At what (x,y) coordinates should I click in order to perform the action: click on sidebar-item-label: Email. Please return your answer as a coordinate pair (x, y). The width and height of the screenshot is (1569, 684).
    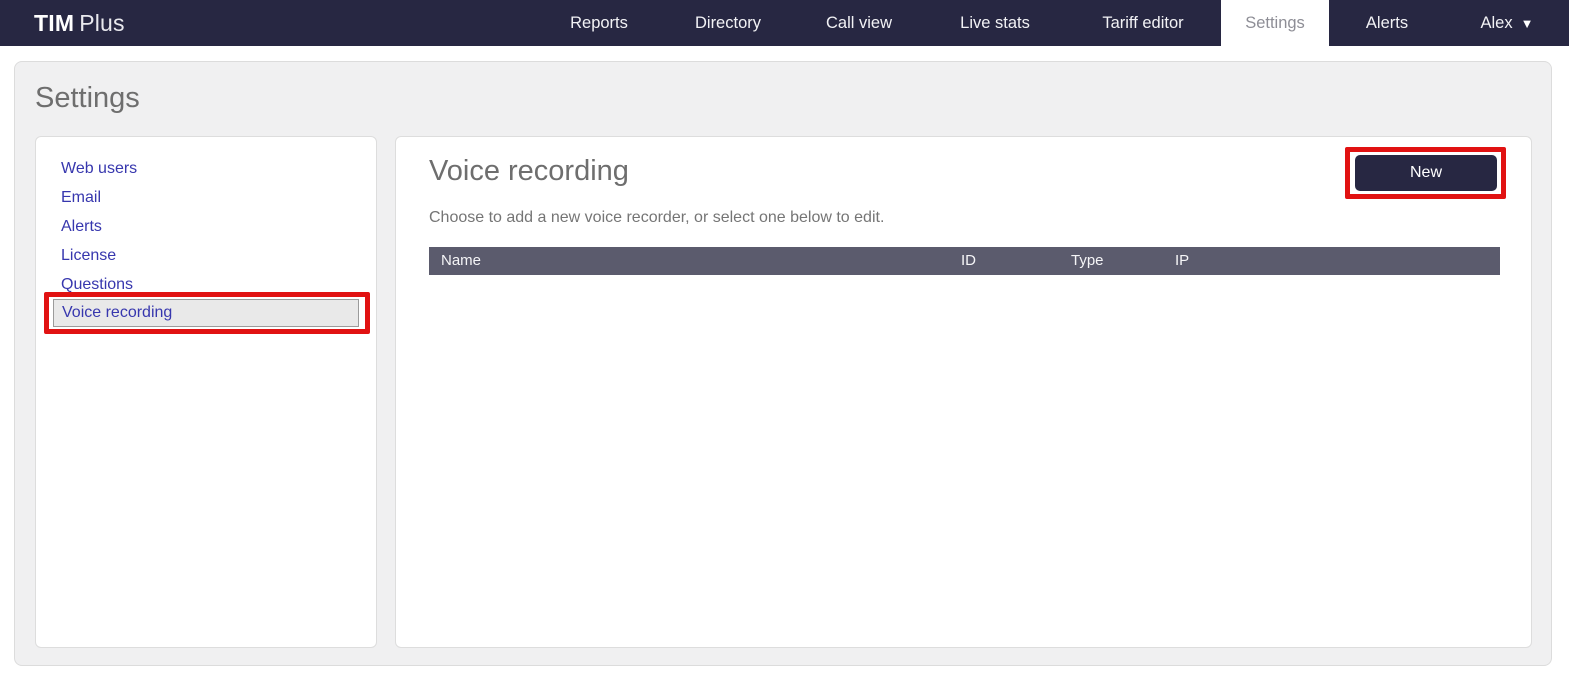
    Looking at the image, I should click on (81, 197).